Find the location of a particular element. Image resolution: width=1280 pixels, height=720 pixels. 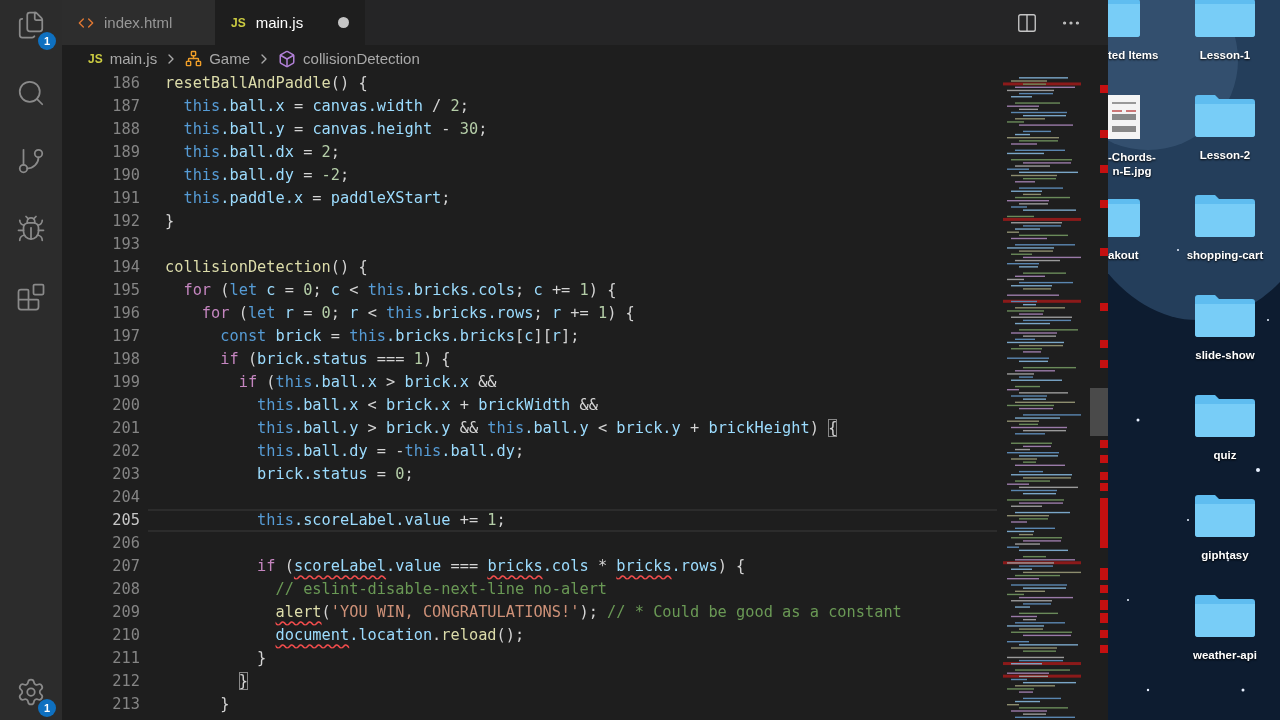

file-name: shopping-cart is located at coordinates (1225, 255).